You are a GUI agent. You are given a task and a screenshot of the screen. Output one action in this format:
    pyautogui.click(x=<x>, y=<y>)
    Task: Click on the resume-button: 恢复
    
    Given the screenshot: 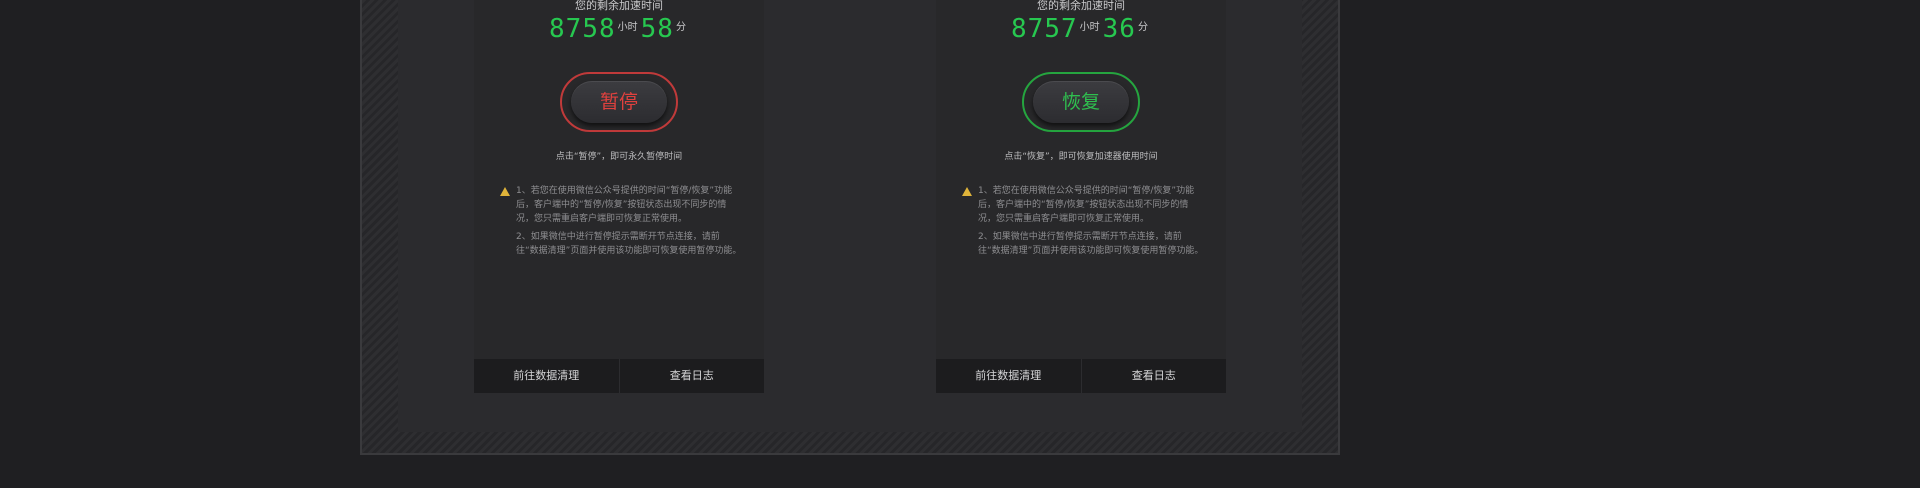 What is the action you would take?
    pyautogui.click(x=1081, y=102)
    